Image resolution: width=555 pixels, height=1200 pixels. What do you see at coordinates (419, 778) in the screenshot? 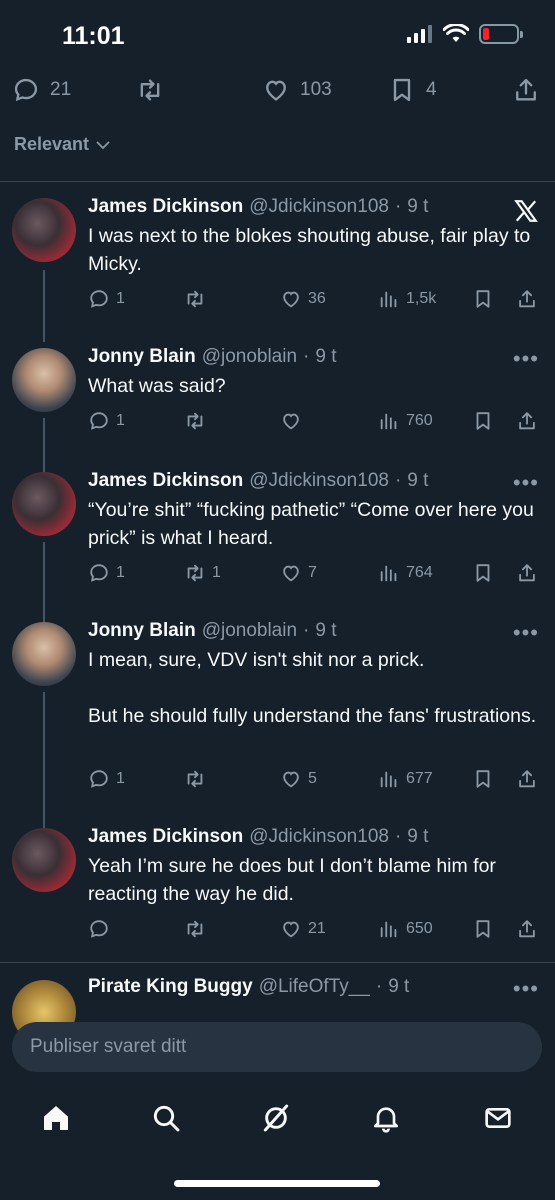
I see `view-count: 677` at bounding box center [419, 778].